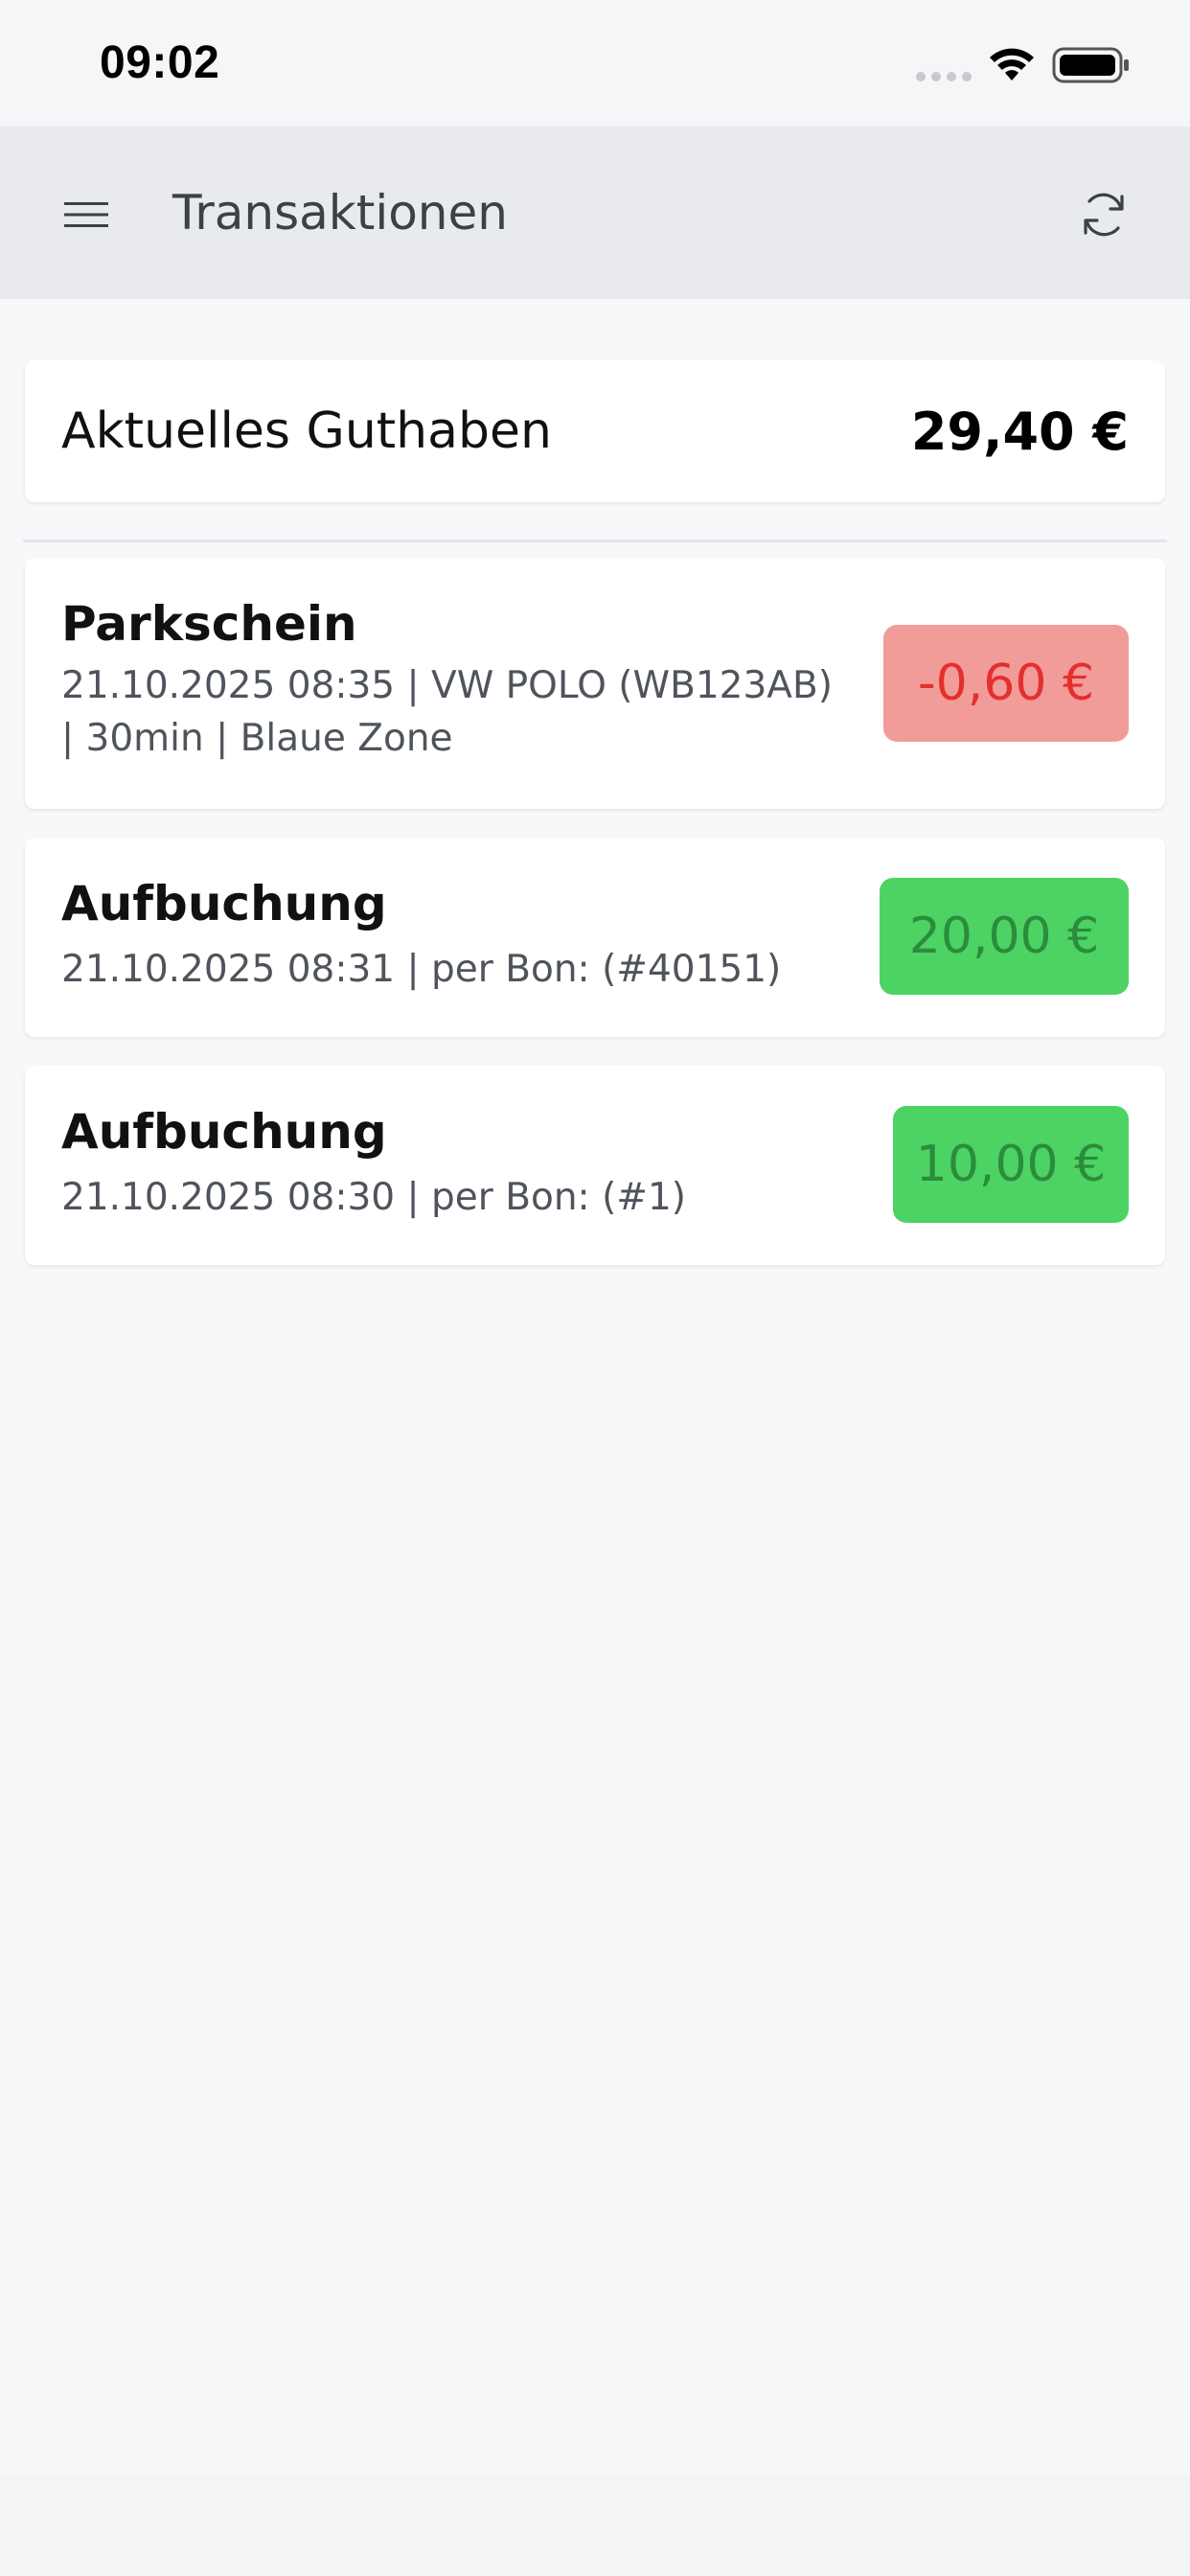 The image size is (1190, 2576). I want to click on divider, so click(595, 541).